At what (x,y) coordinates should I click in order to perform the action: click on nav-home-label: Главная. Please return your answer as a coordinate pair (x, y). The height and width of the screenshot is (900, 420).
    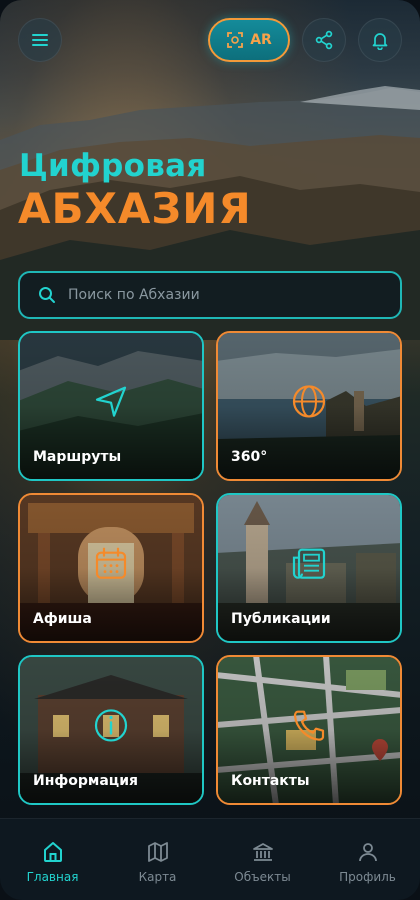
    Looking at the image, I should click on (52, 876).